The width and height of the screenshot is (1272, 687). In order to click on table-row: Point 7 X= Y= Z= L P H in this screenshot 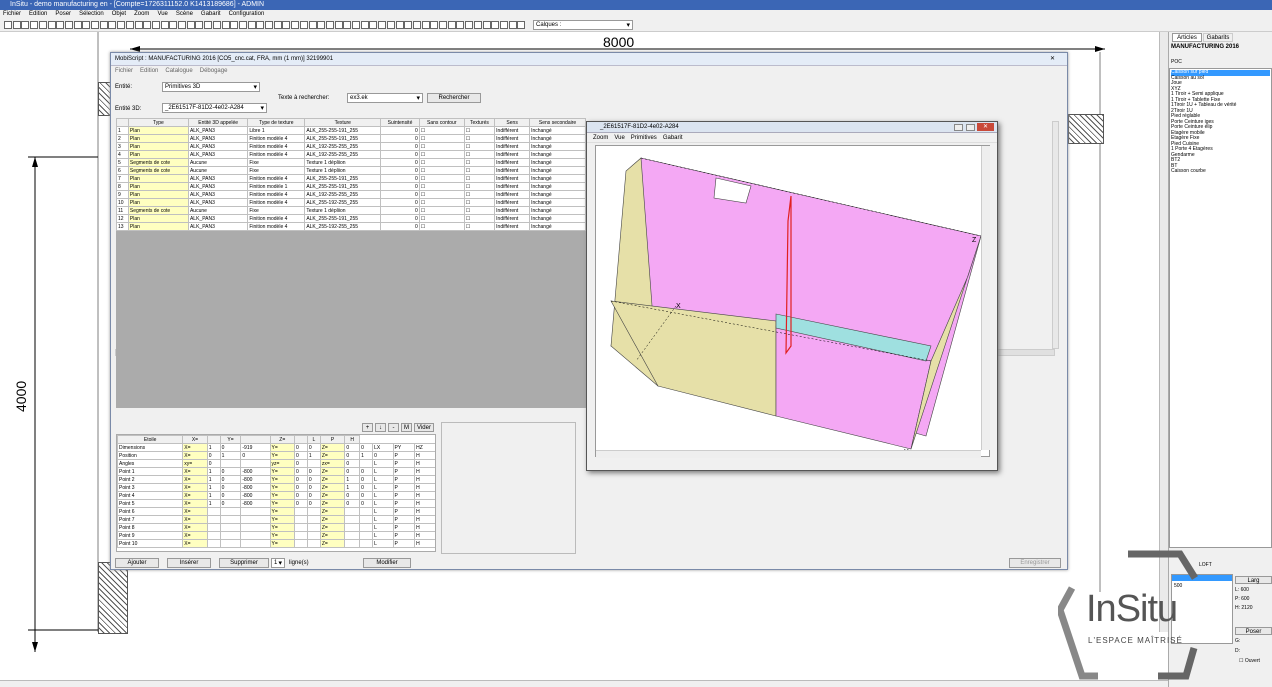, I will do `click(276, 519)`.